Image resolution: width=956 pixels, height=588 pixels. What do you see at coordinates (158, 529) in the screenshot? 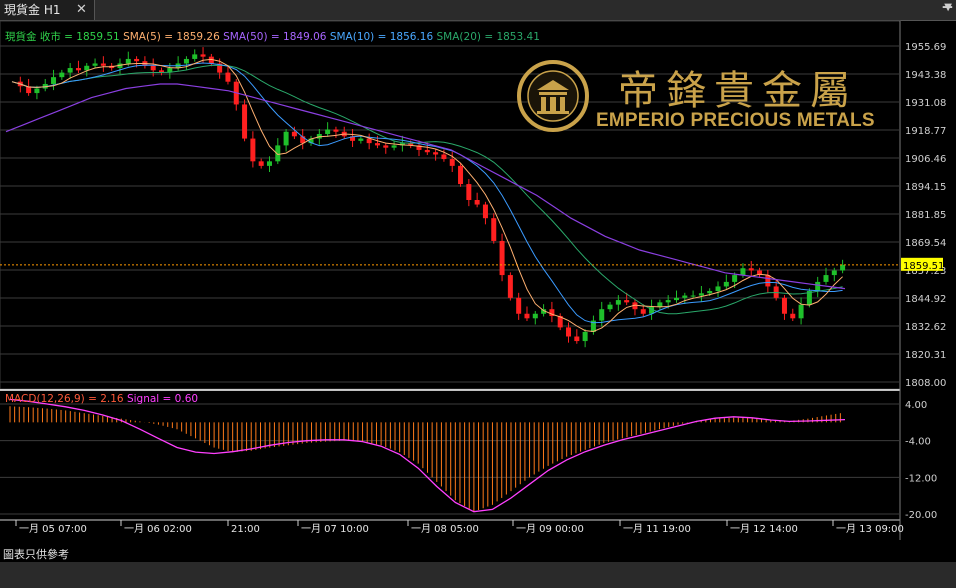
I see `time-label: 一月 06 02:00` at bounding box center [158, 529].